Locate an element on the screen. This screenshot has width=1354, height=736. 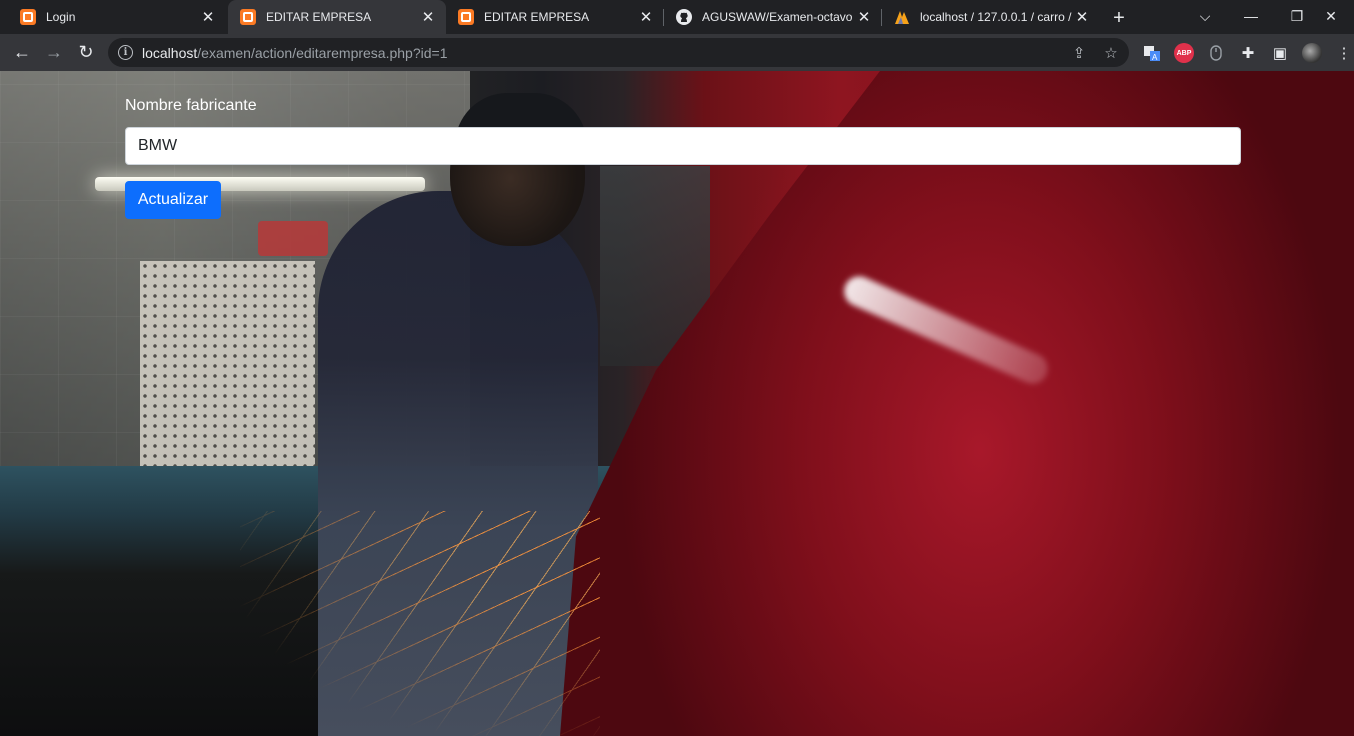
tab-search-button: ⌵ is located at coordinates (1205, 16).